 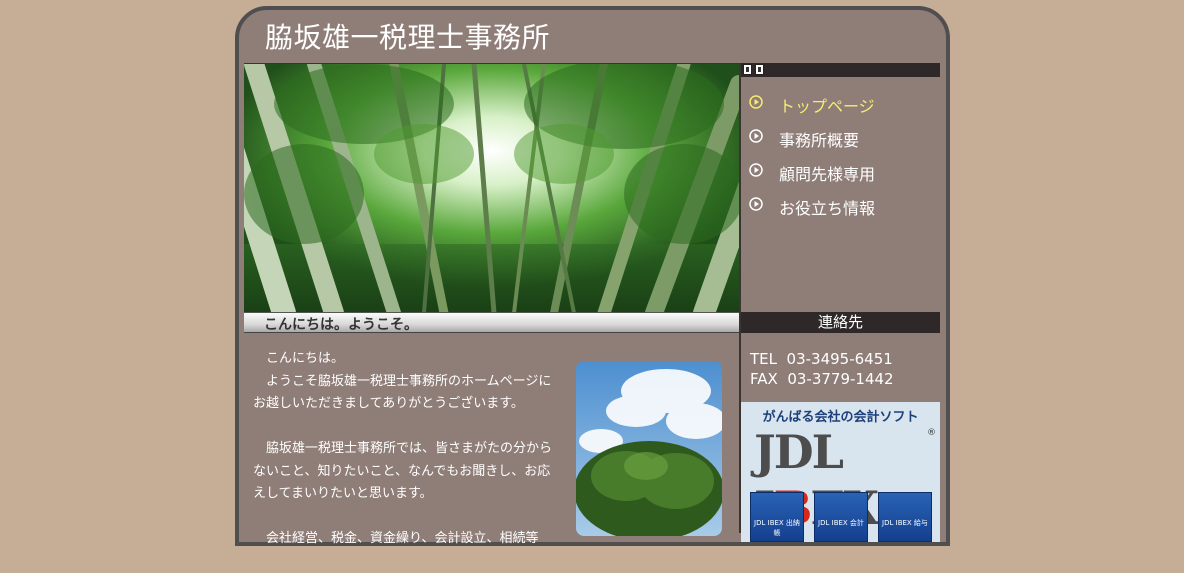 What do you see at coordinates (396, 538) in the screenshot?
I see `services-paragraph: 会社経営、税金、資金繰り、会計設立、相続等` at bounding box center [396, 538].